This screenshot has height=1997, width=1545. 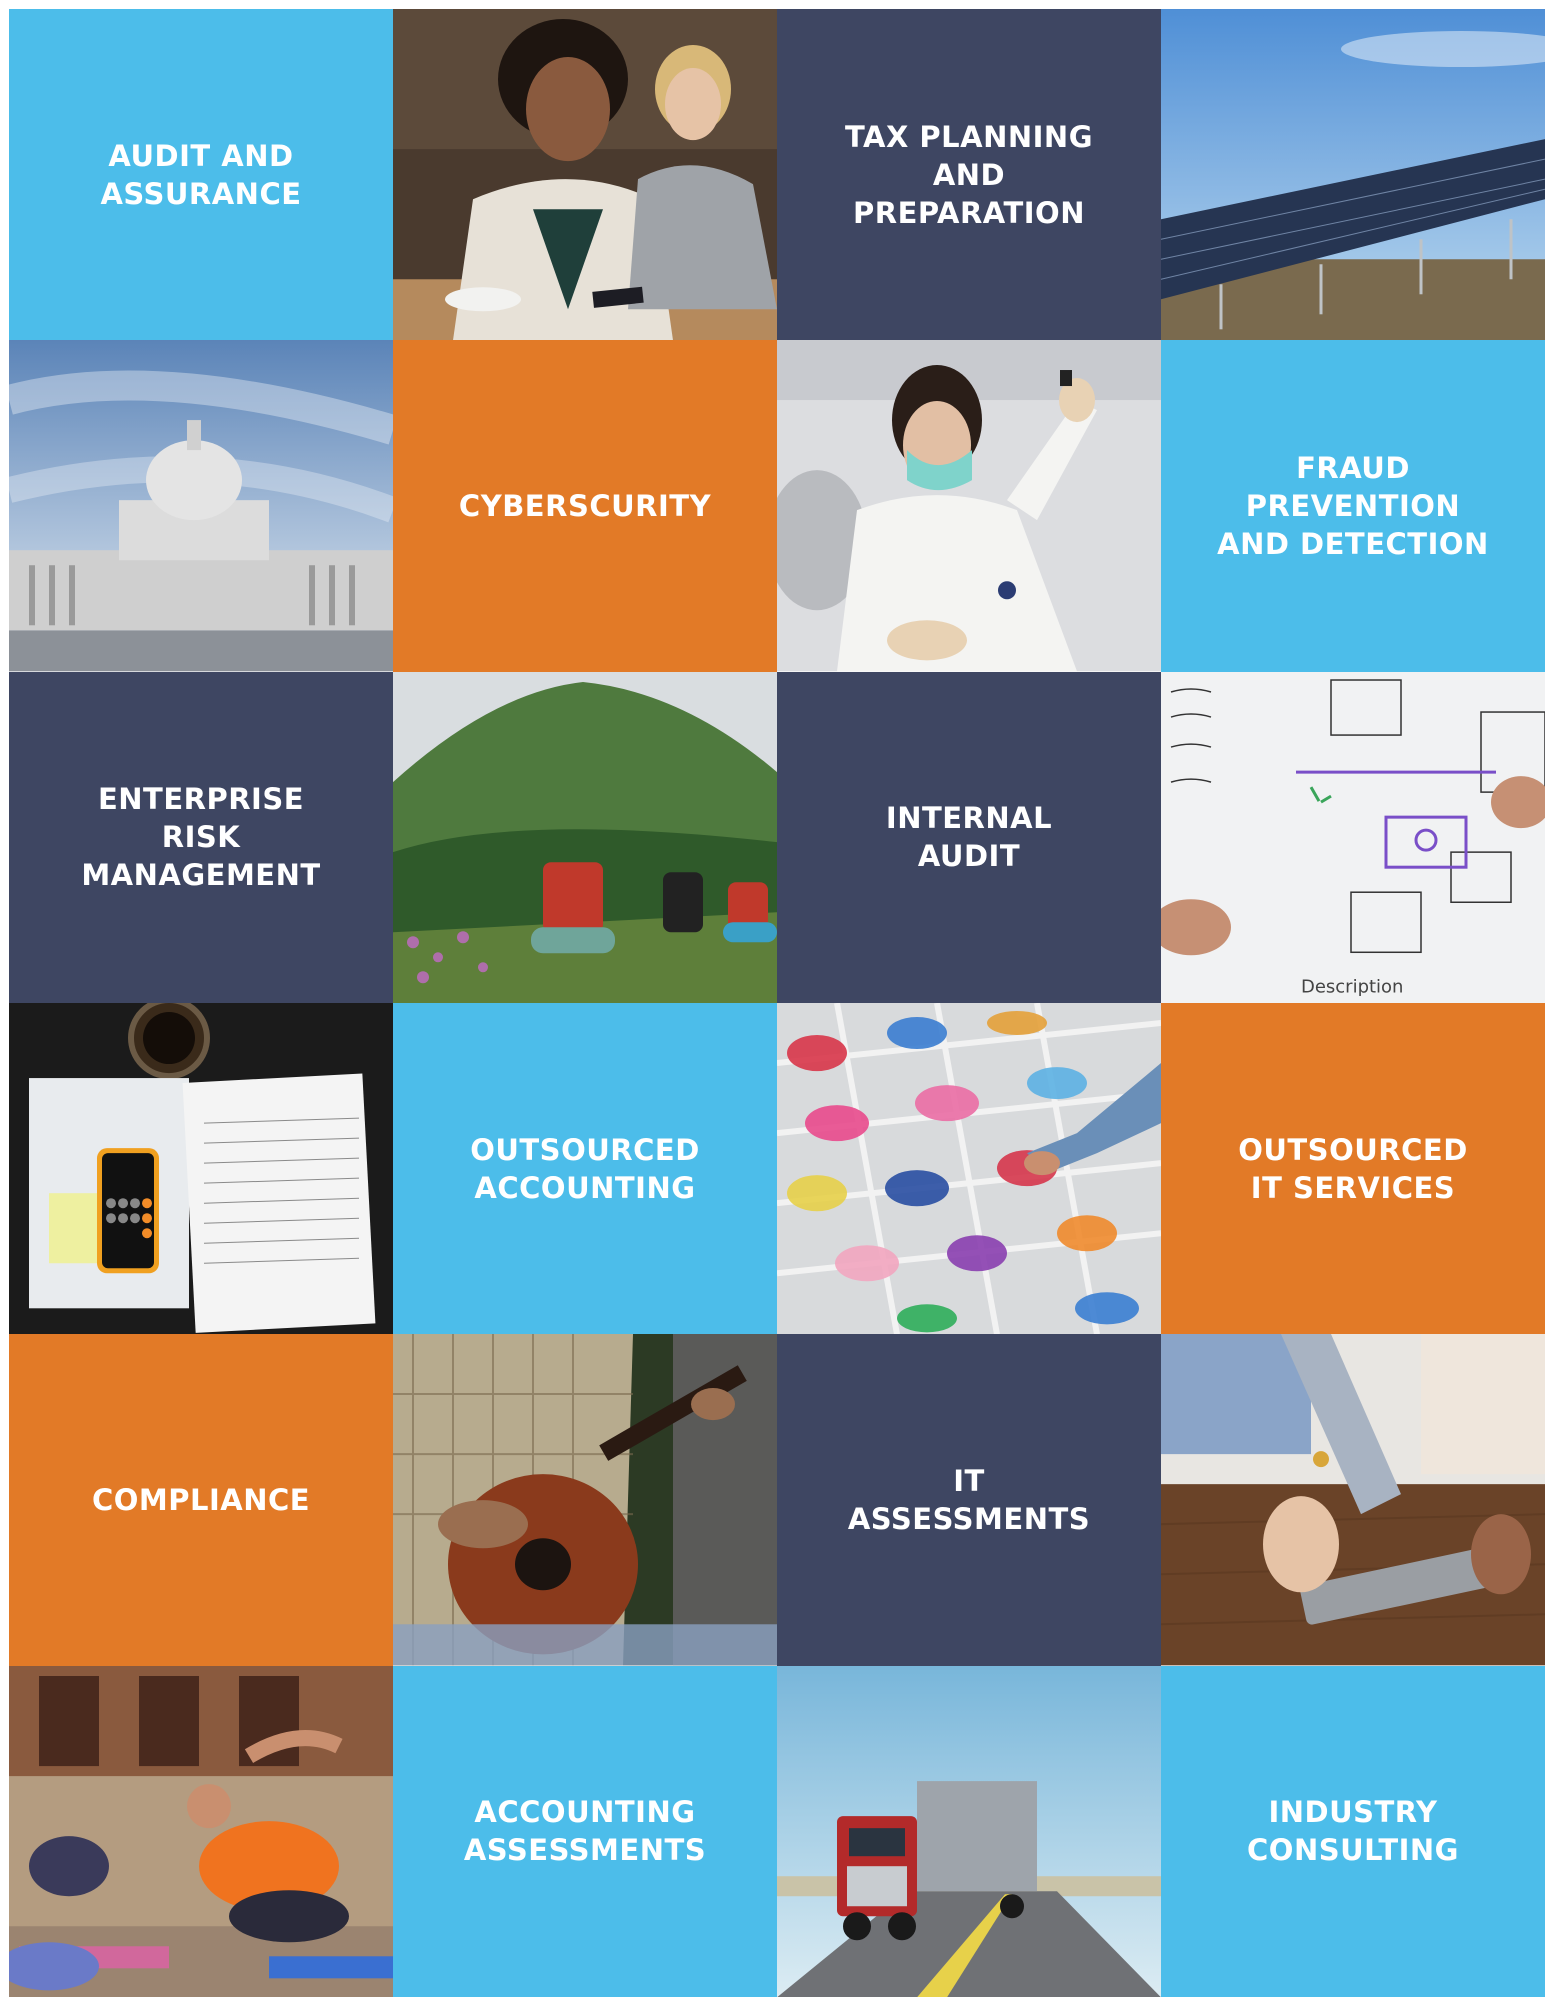 I want to click on service-tile-tax-planning: TAX PLANNING AND PREPARATION, so click(x=969, y=175).